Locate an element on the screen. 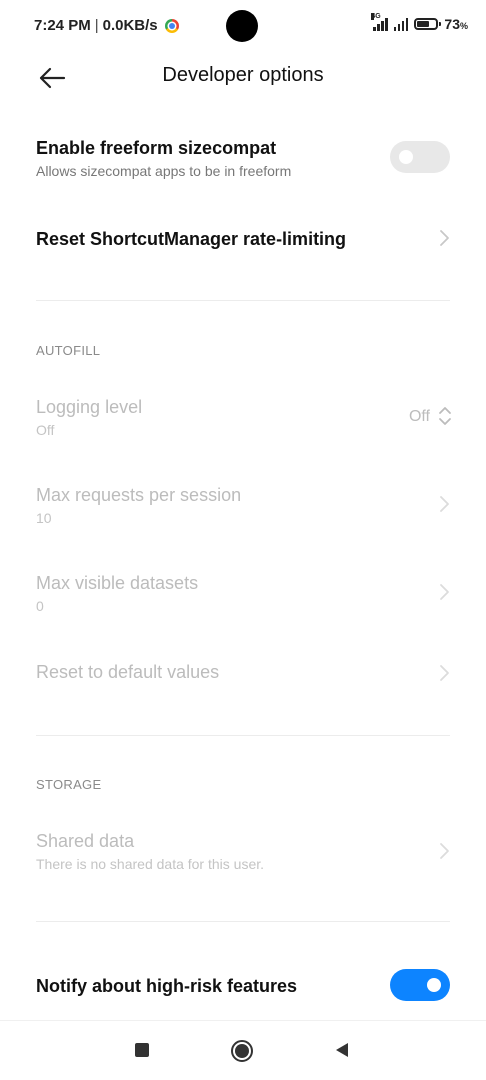 This screenshot has width=486, height=1080. notify-high-risk-toggle is located at coordinates (420, 985).